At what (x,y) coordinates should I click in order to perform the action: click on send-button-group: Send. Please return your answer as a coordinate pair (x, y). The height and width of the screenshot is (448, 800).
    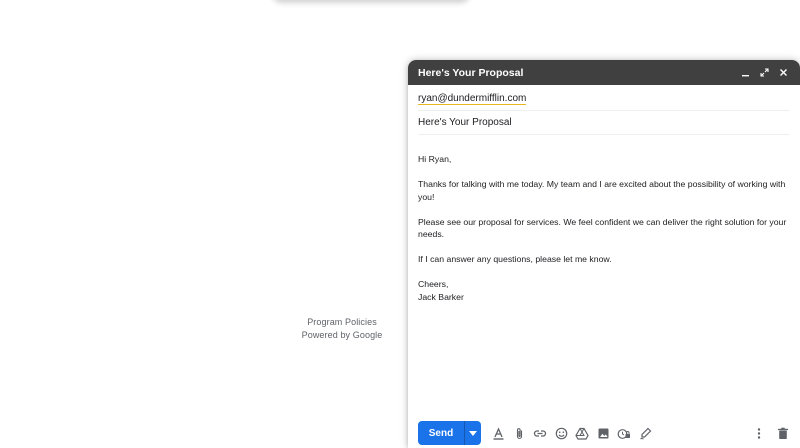
    Looking at the image, I should click on (449, 433).